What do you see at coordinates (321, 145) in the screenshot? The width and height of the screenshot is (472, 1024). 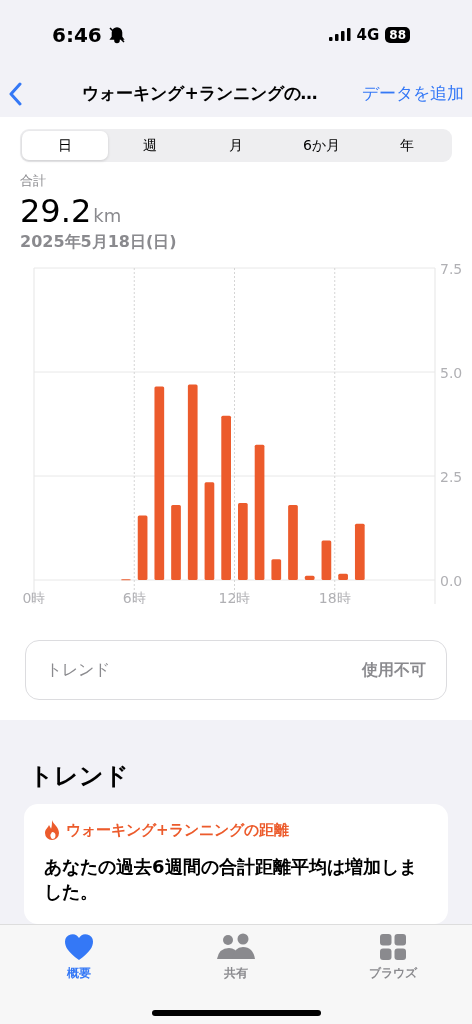 I see `segment-tab: 6か月` at bounding box center [321, 145].